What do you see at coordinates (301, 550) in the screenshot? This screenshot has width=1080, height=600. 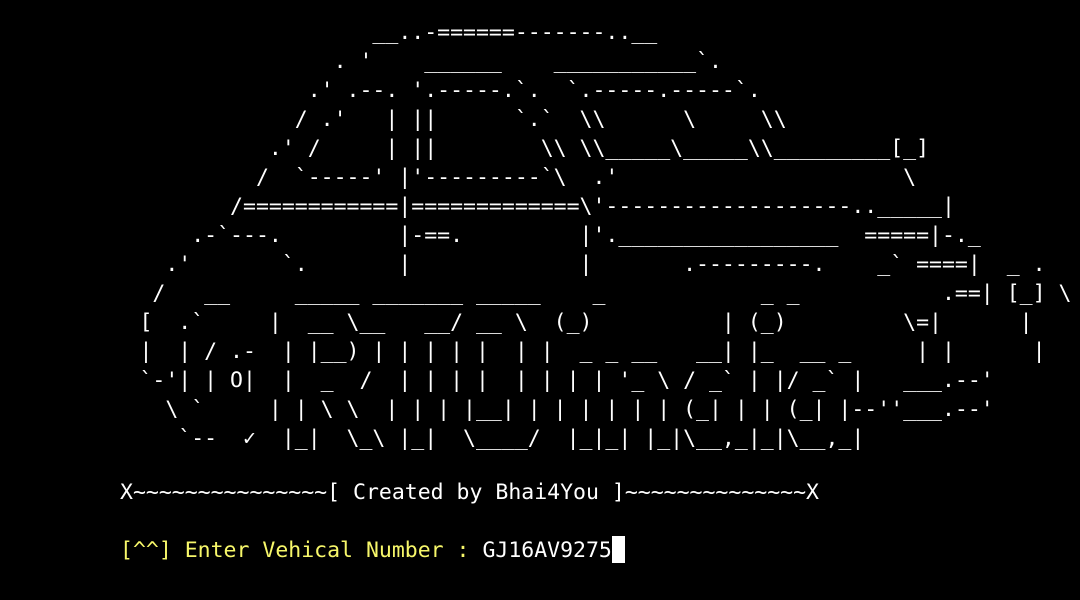 I see `prompt-label: [^^] Enter Vehical Number :` at bounding box center [301, 550].